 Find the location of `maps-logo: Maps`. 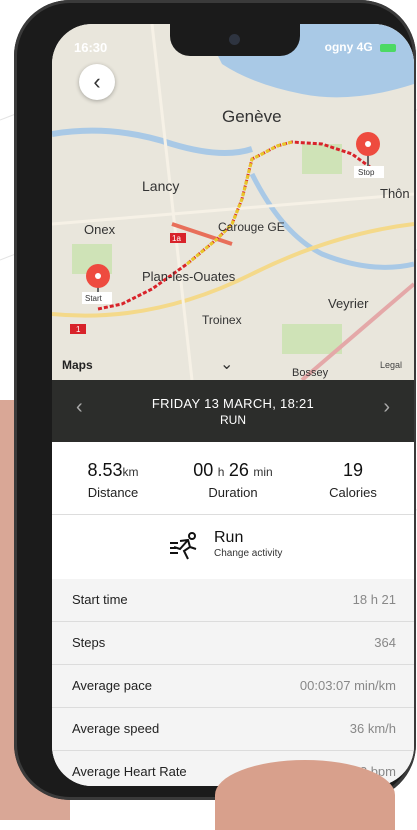

maps-logo: Maps is located at coordinates (77, 365).